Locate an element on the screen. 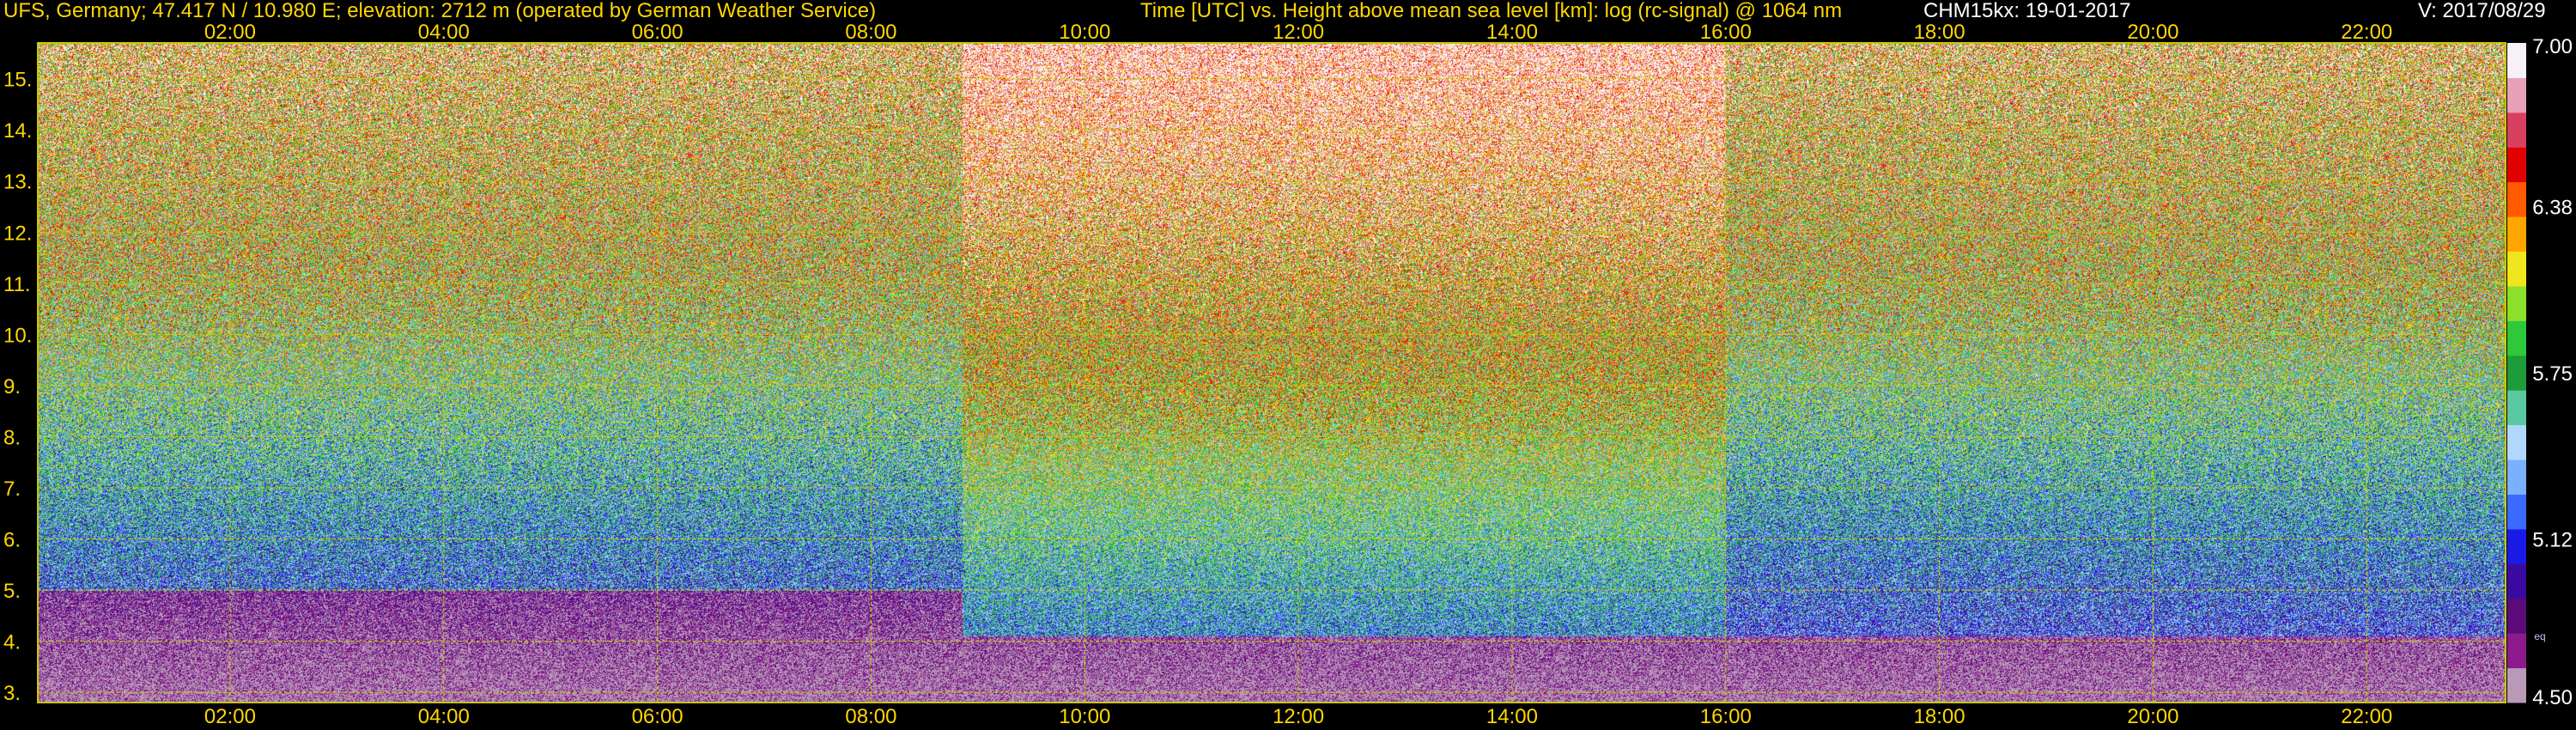 This screenshot has width=2576, height=730. x-tick-label-top: 02:00 is located at coordinates (230, 32).